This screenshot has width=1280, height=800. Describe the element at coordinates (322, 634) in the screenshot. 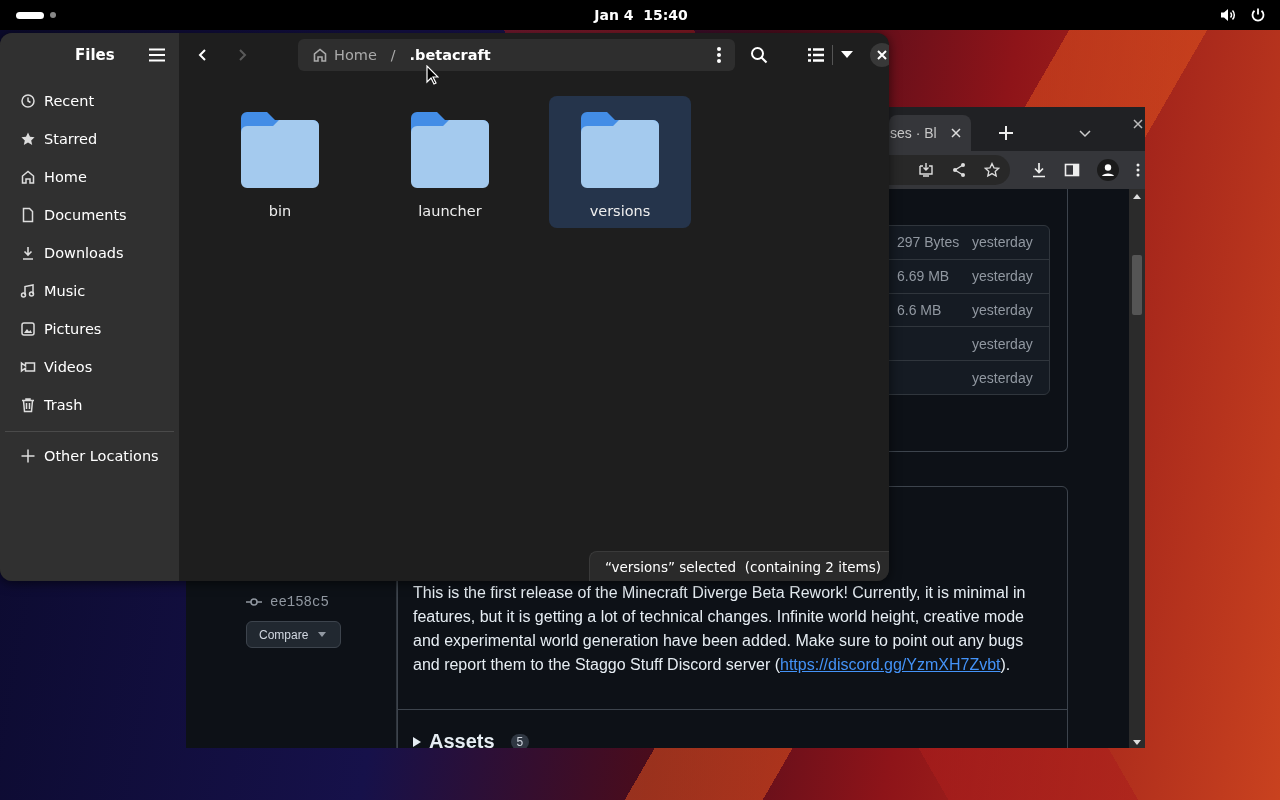

I see `caret-icon` at that location.